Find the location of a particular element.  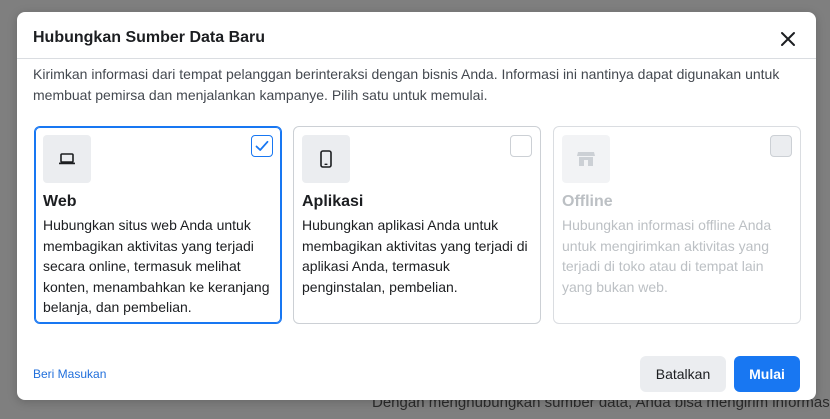

feedback-link: Beri Masukan is located at coordinates (69, 374).